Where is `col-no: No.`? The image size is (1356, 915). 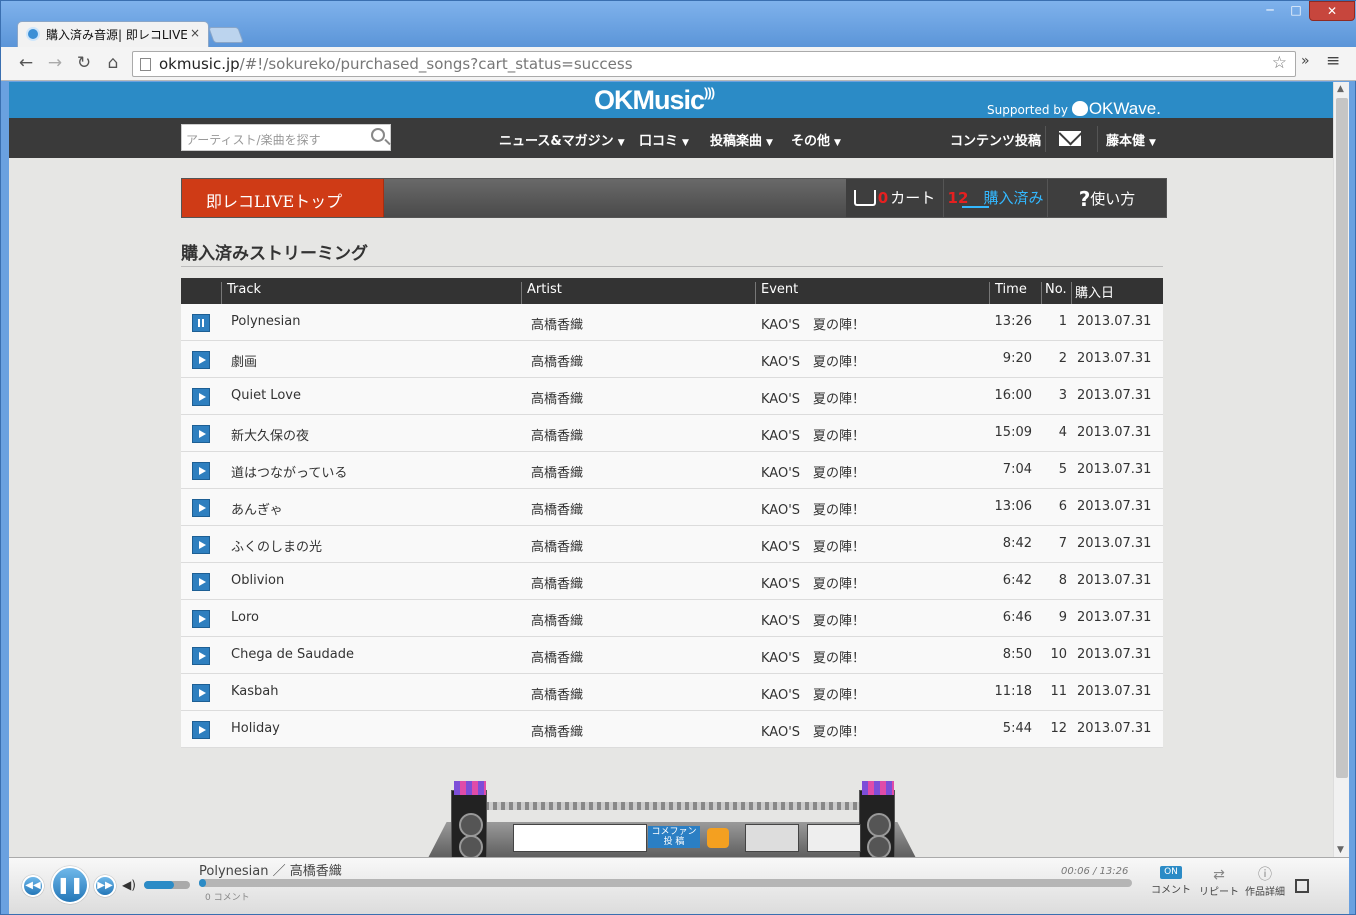 col-no: No. is located at coordinates (1056, 289).